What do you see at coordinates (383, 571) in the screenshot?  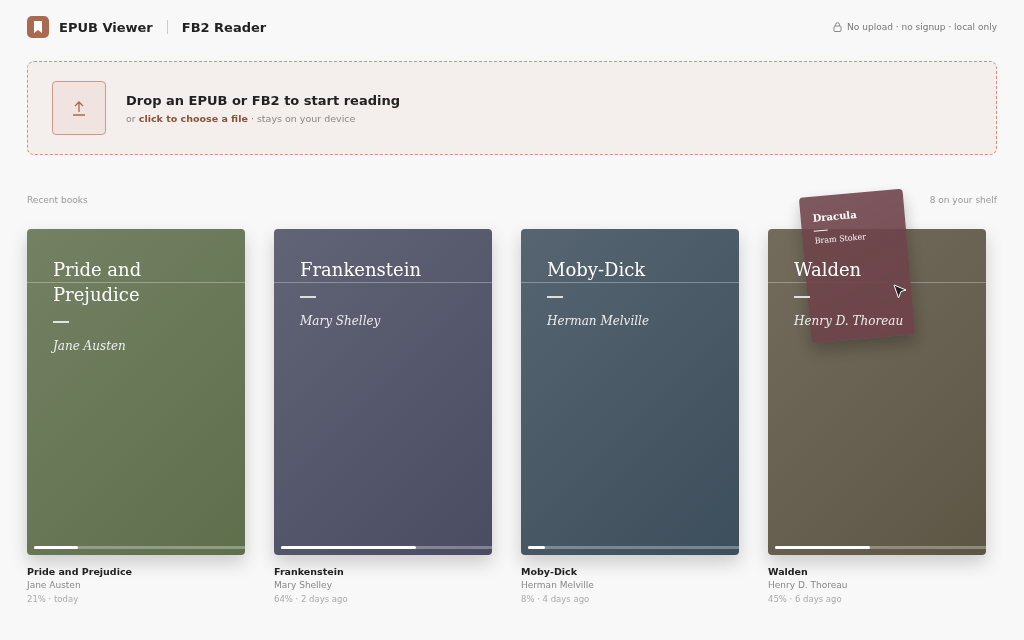 I see `book-title: Frankenstein` at bounding box center [383, 571].